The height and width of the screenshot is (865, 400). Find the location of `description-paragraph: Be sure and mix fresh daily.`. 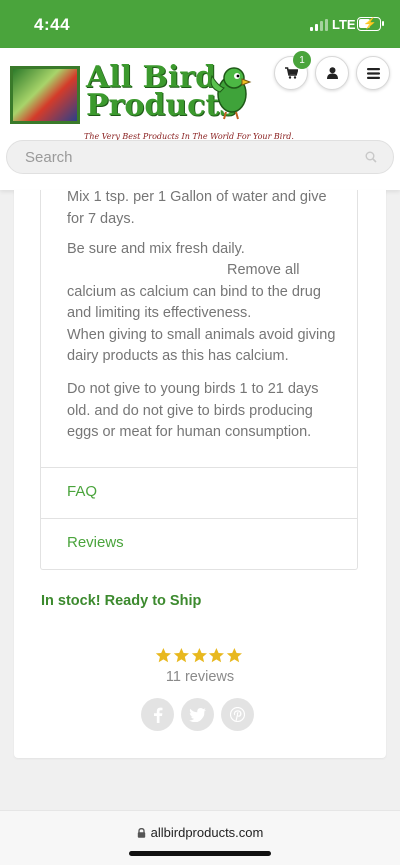

description-paragraph: Be sure and mix fresh daily. is located at coordinates (156, 249).